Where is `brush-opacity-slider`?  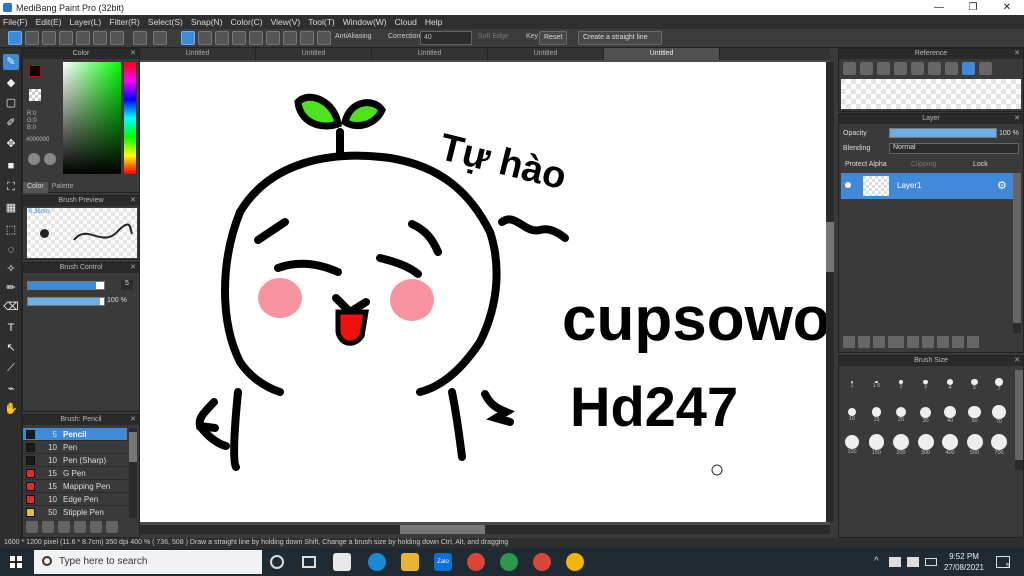
brush-opacity-slider is located at coordinates (66, 301).